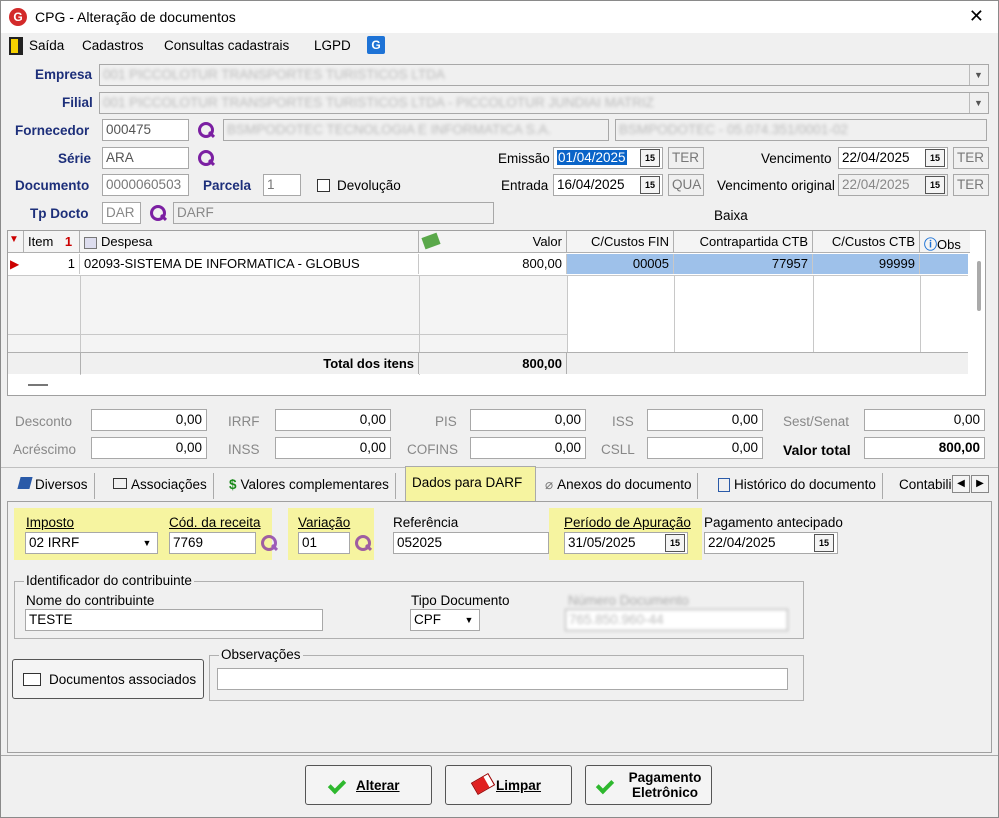  Describe the element at coordinates (113, 45) in the screenshot. I see `menu-cadastros: Cadastros` at that location.